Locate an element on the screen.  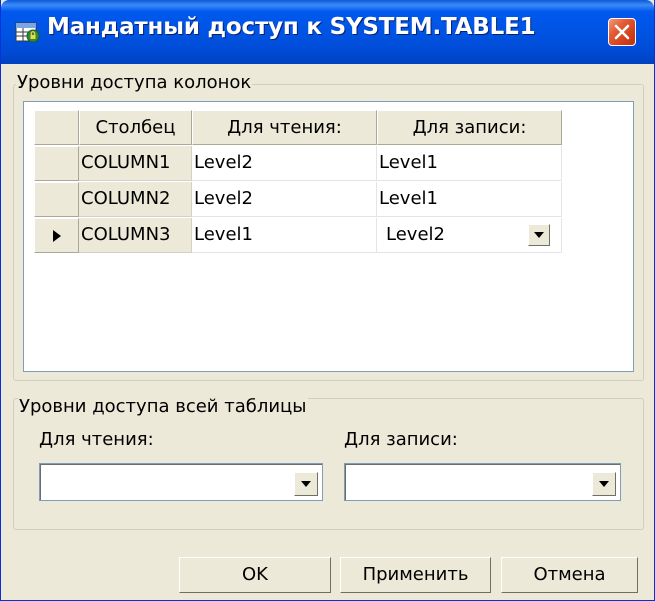
table-read-dropdown-button is located at coordinates (306, 484).